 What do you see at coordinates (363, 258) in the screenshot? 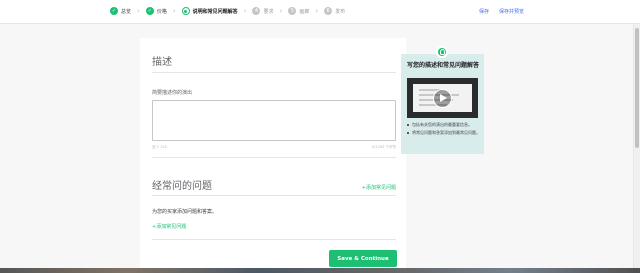
I see `save-and-continue-button: Save & Continue` at bounding box center [363, 258].